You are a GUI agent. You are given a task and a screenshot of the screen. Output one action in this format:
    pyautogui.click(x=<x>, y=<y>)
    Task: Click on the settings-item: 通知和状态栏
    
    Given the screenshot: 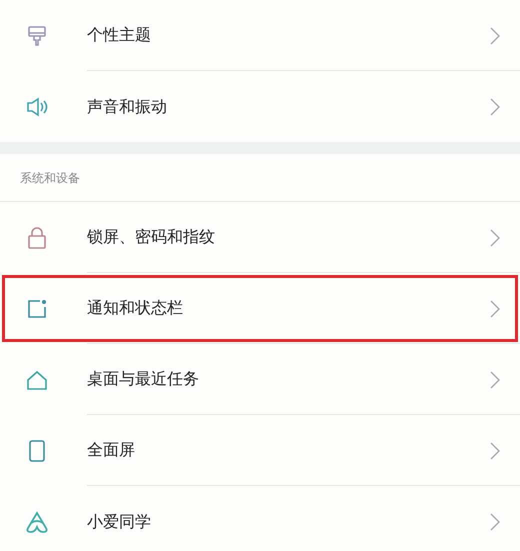 What is the action you would take?
    pyautogui.click(x=260, y=308)
    